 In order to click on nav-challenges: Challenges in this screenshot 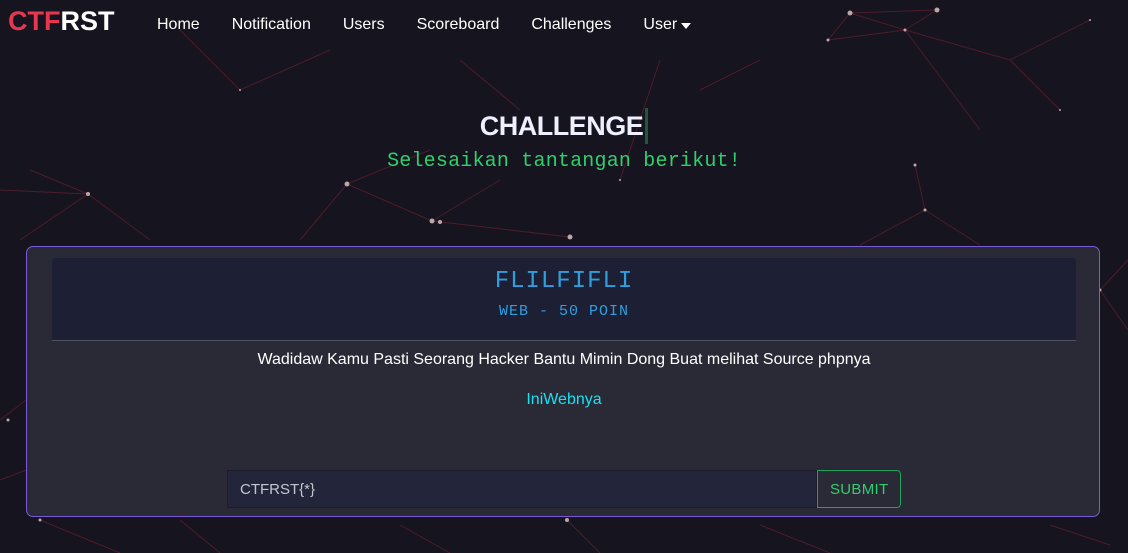, I will do `click(571, 25)`.